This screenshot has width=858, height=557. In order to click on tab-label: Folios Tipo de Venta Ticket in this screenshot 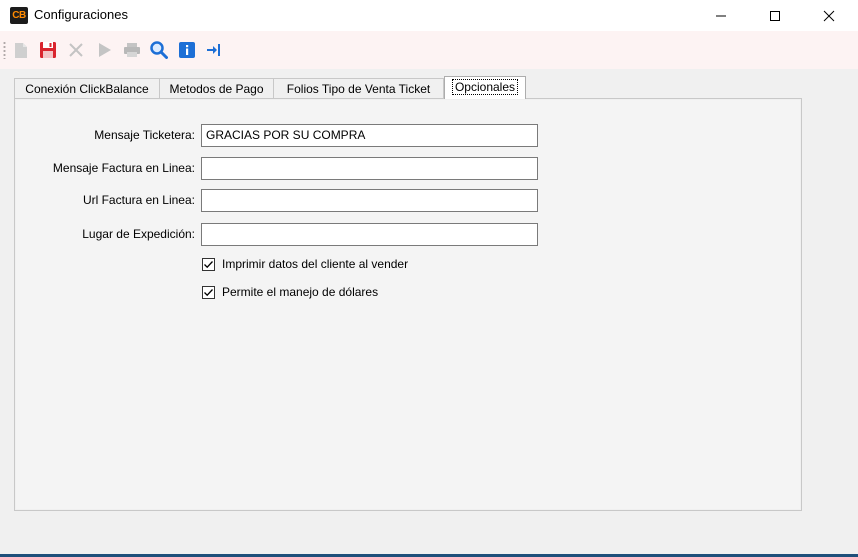, I will do `click(358, 89)`.